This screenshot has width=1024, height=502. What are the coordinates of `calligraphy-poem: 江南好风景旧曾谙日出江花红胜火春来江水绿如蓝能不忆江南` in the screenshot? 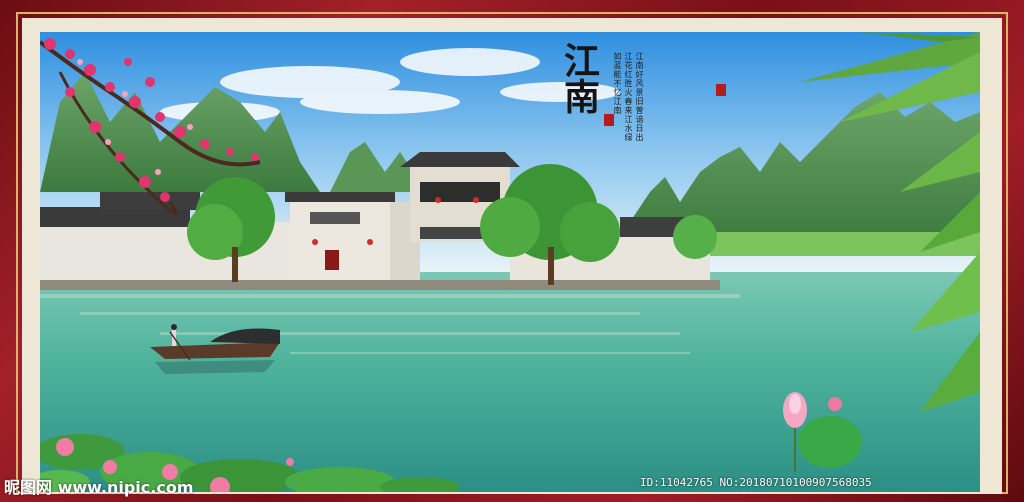 It's located at (628, 97).